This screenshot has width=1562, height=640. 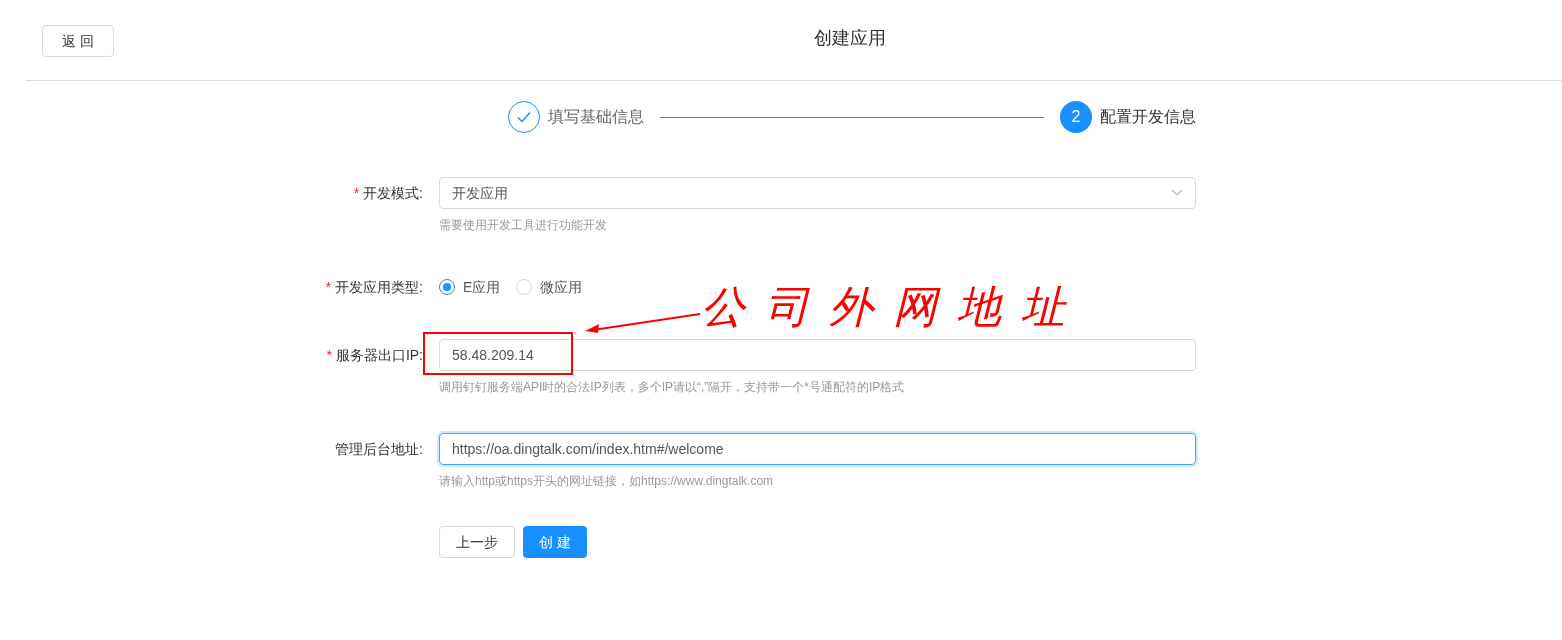 What do you see at coordinates (549, 287) in the screenshot?
I see `radio-option: 微应用` at bounding box center [549, 287].